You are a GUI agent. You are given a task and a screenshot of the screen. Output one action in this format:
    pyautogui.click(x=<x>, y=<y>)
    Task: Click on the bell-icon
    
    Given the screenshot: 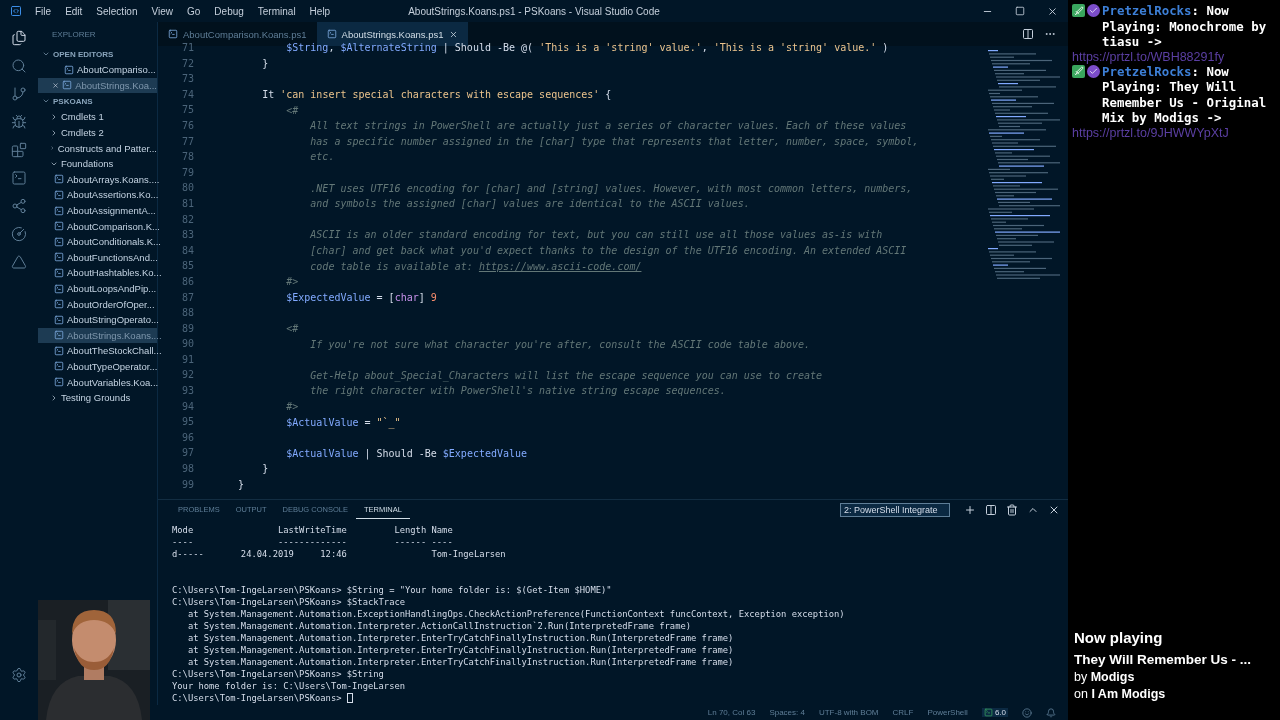 What is the action you would take?
    pyautogui.click(x=1051, y=712)
    